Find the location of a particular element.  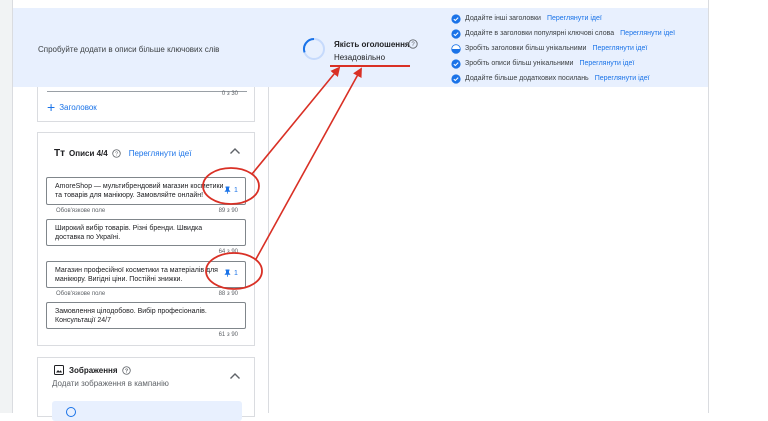

suggestion-text: Зробіть описи більш унікальними is located at coordinates (519, 63).